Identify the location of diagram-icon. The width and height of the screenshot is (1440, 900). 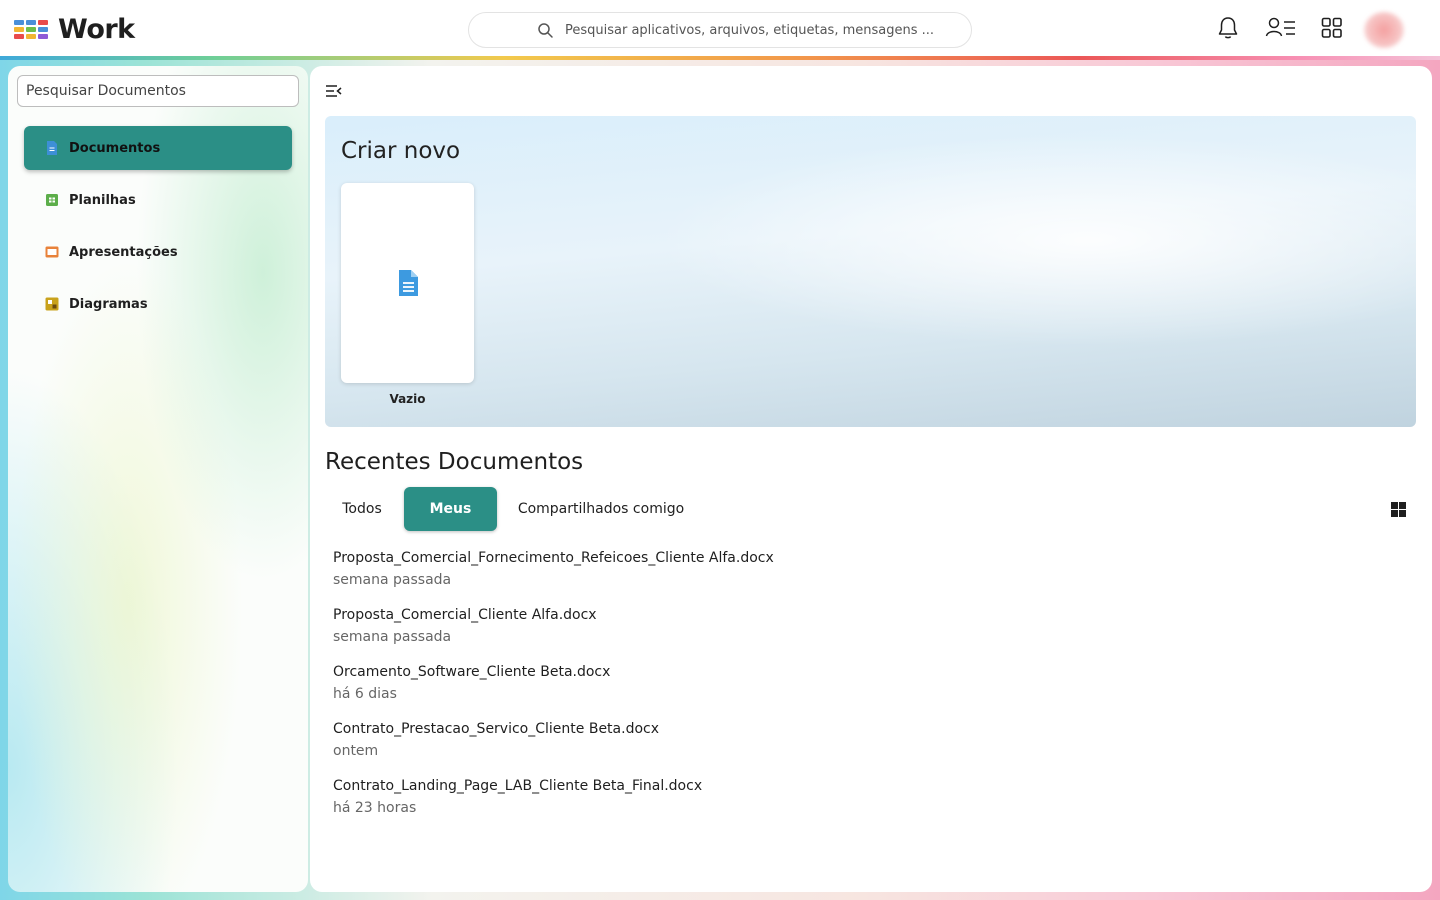
(52, 304).